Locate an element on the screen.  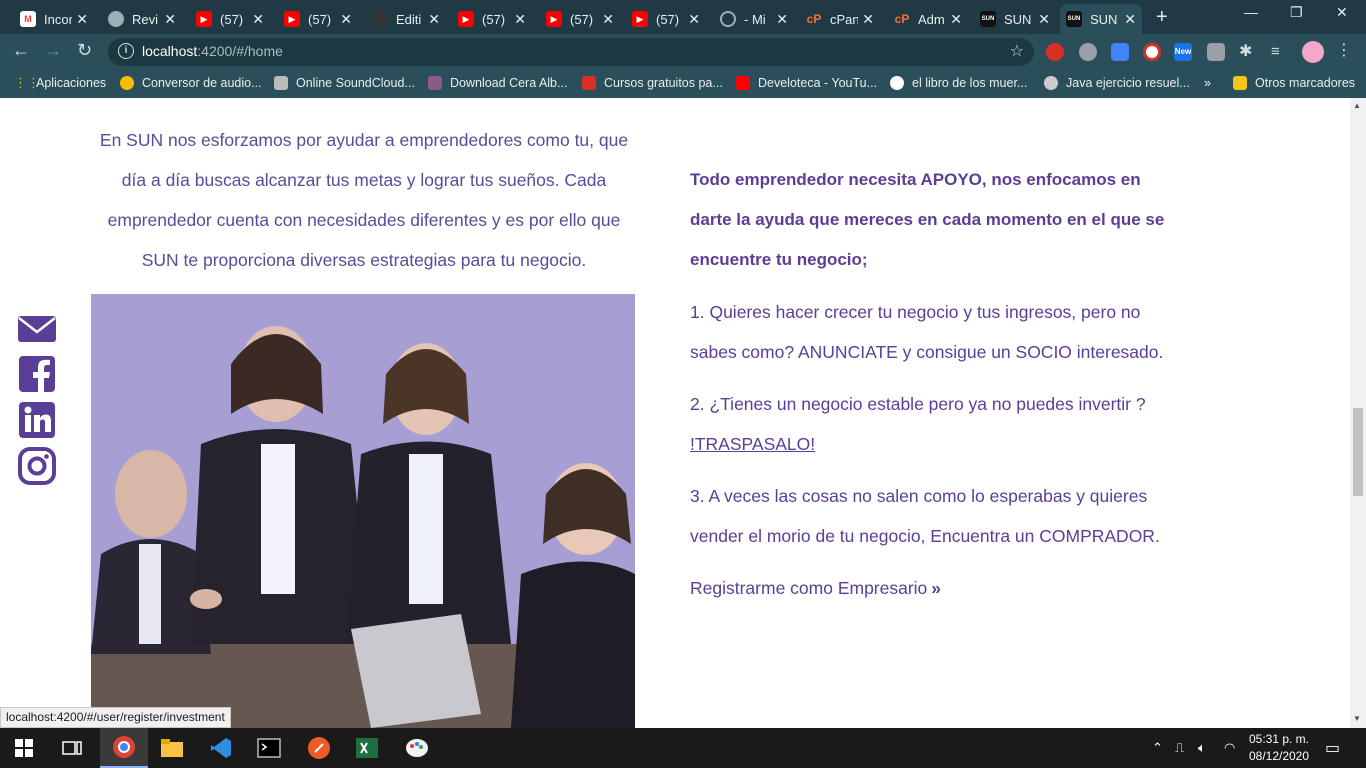
tab-7: ▶ (57) ✕ is located at coordinates (666, 19).